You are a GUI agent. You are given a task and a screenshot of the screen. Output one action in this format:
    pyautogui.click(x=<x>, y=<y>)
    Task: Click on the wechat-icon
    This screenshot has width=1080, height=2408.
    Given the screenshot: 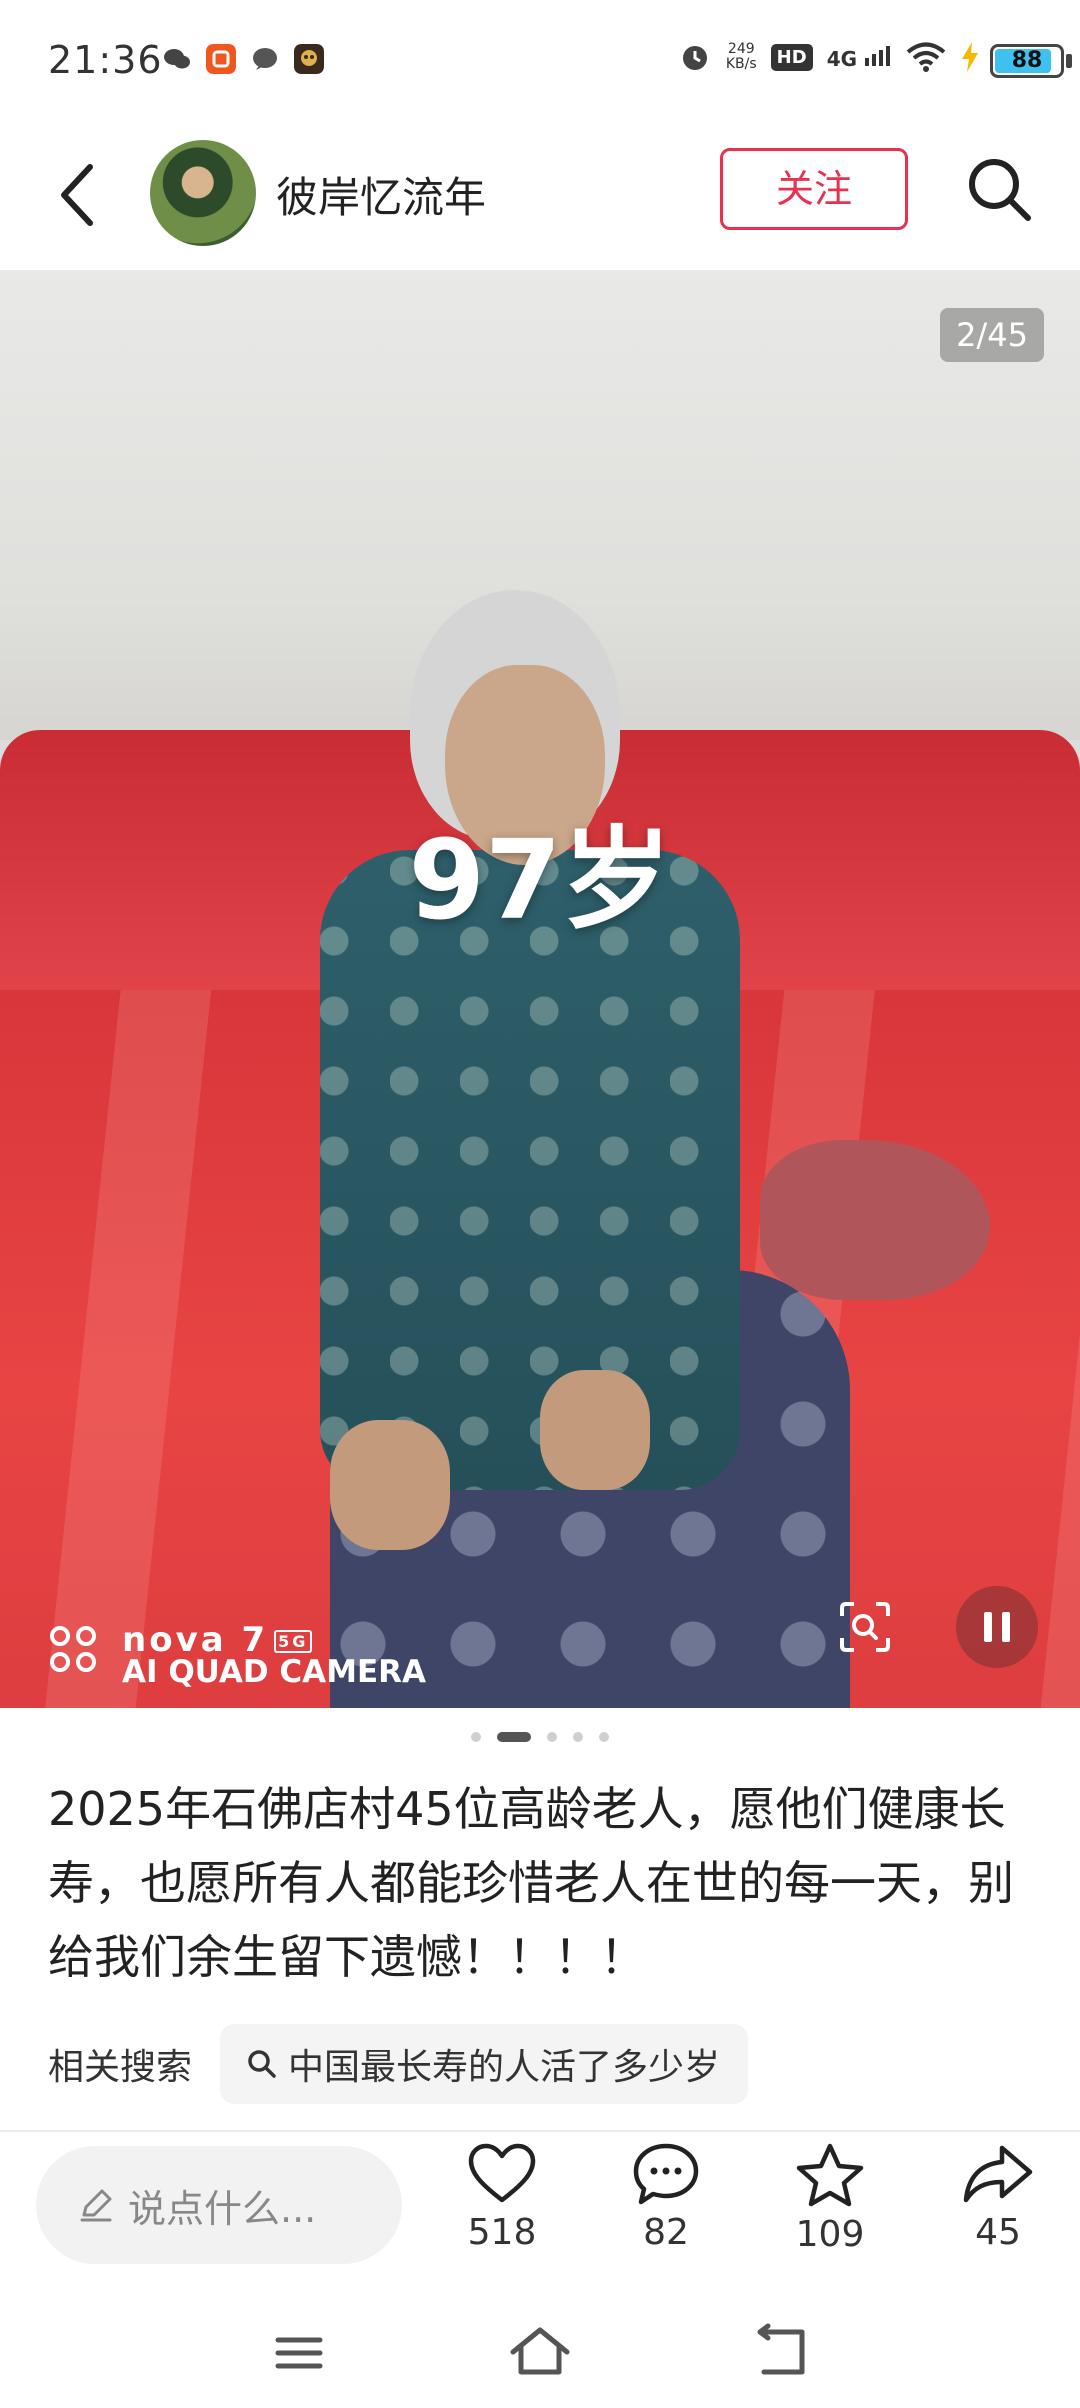 What is the action you would take?
    pyautogui.click(x=177, y=59)
    